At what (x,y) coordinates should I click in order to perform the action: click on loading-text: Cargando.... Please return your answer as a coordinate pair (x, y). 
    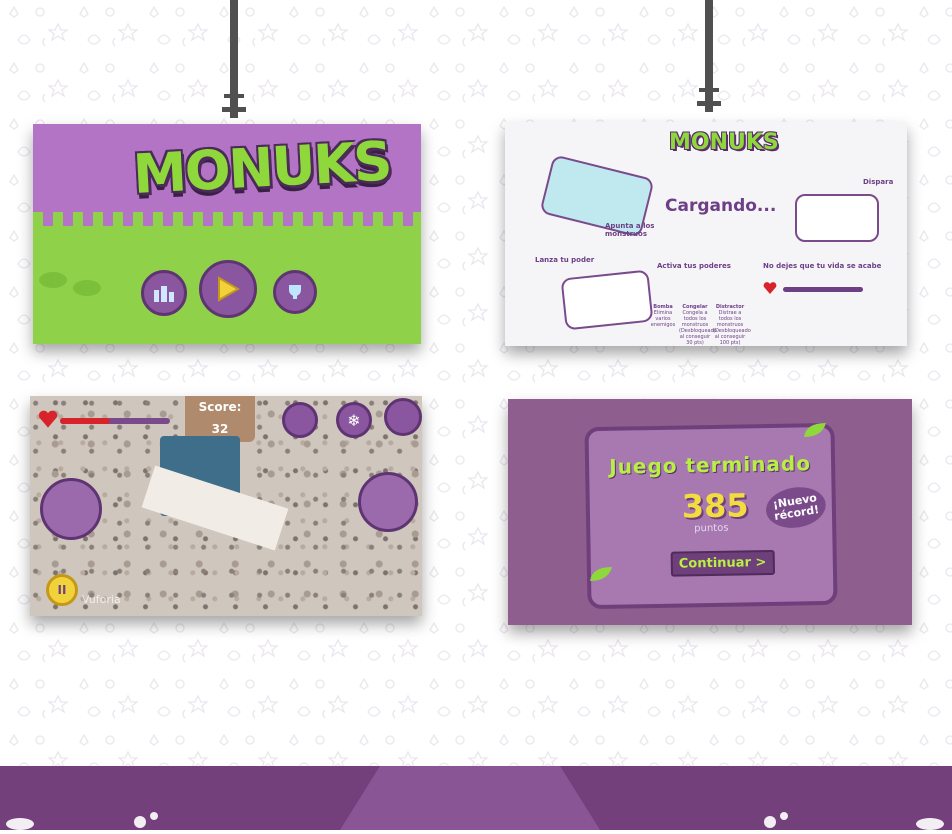
    Looking at the image, I should click on (721, 206).